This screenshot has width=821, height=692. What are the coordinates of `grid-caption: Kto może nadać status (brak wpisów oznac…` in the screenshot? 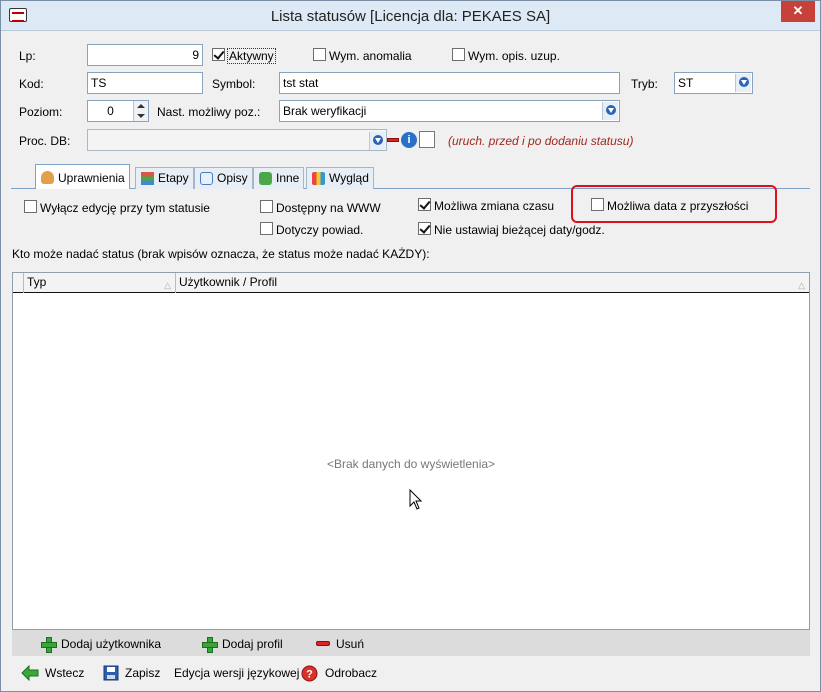 It's located at (221, 254).